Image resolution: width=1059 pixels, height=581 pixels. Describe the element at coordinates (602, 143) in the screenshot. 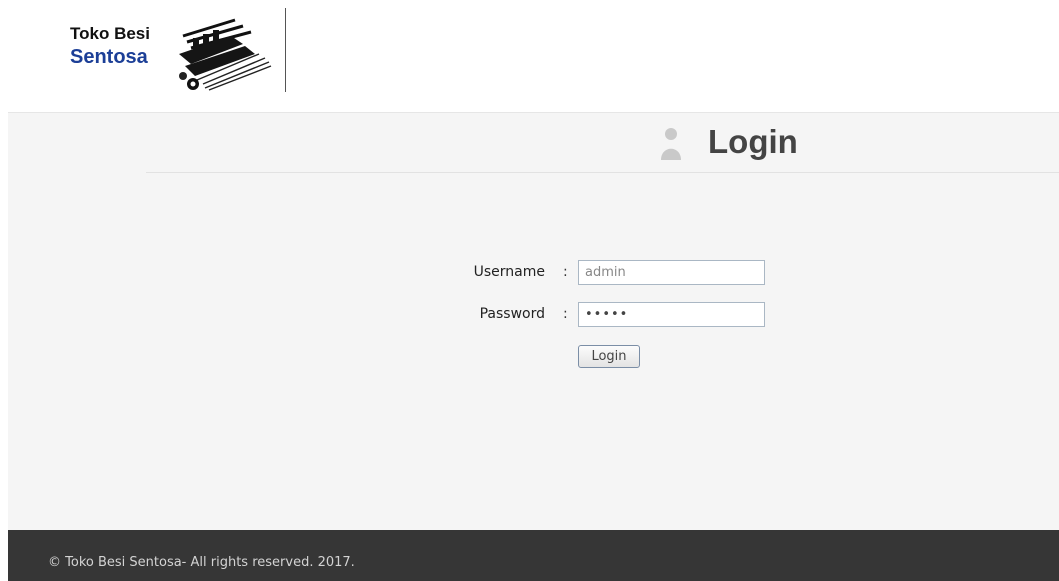

I see `page-title-row: Login` at that location.